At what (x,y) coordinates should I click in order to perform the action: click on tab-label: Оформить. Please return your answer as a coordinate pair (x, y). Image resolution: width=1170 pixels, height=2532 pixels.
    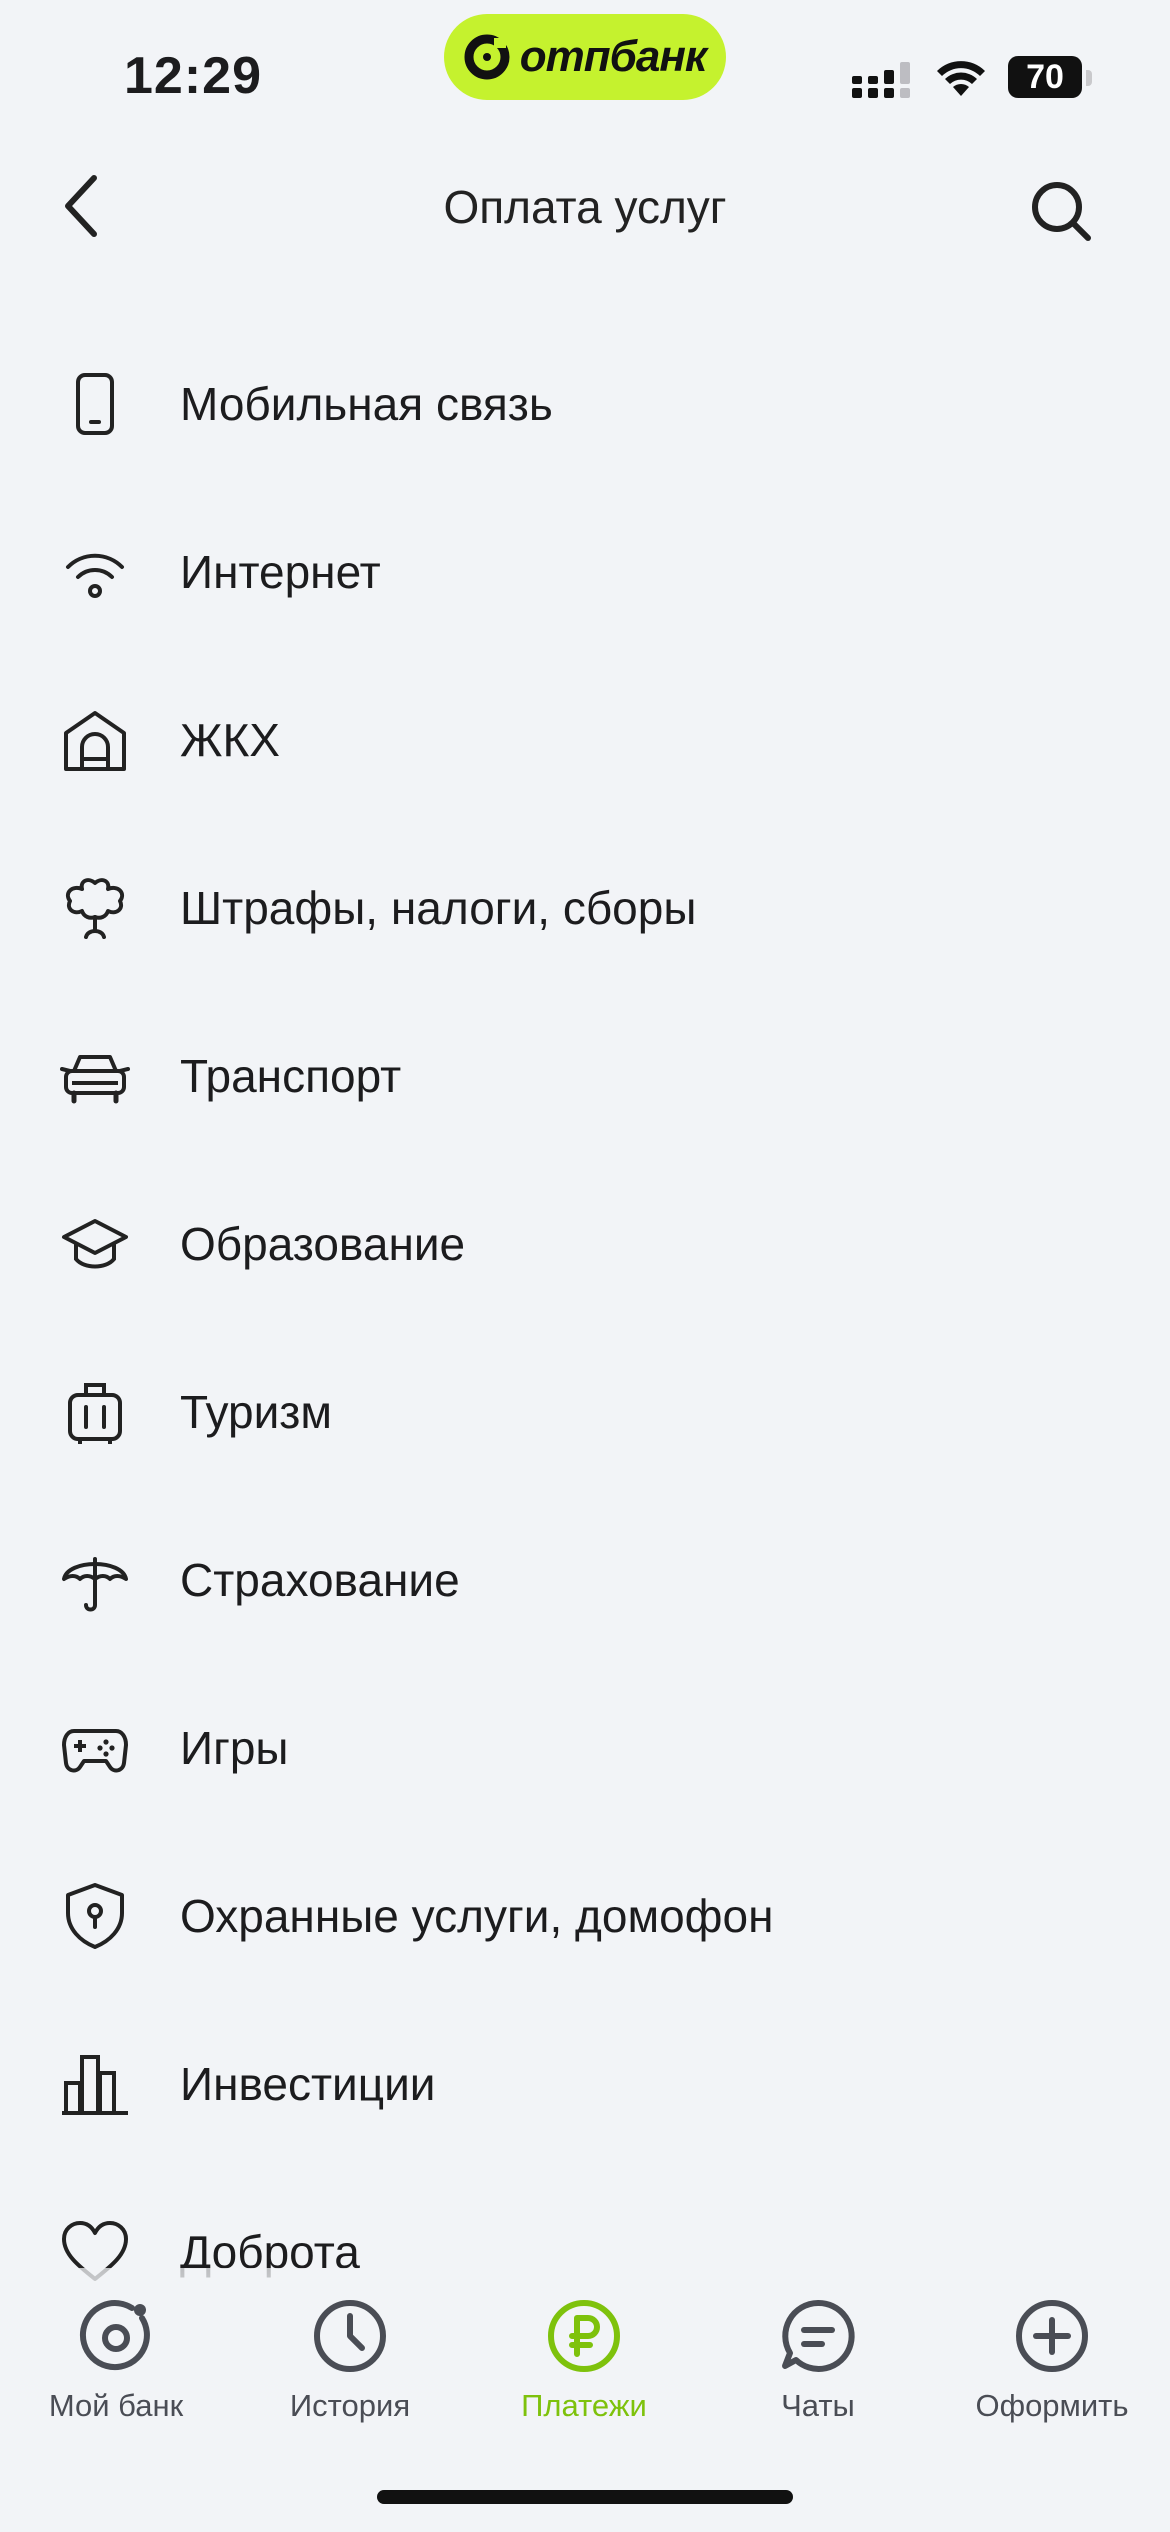
    Looking at the image, I should click on (1052, 2405).